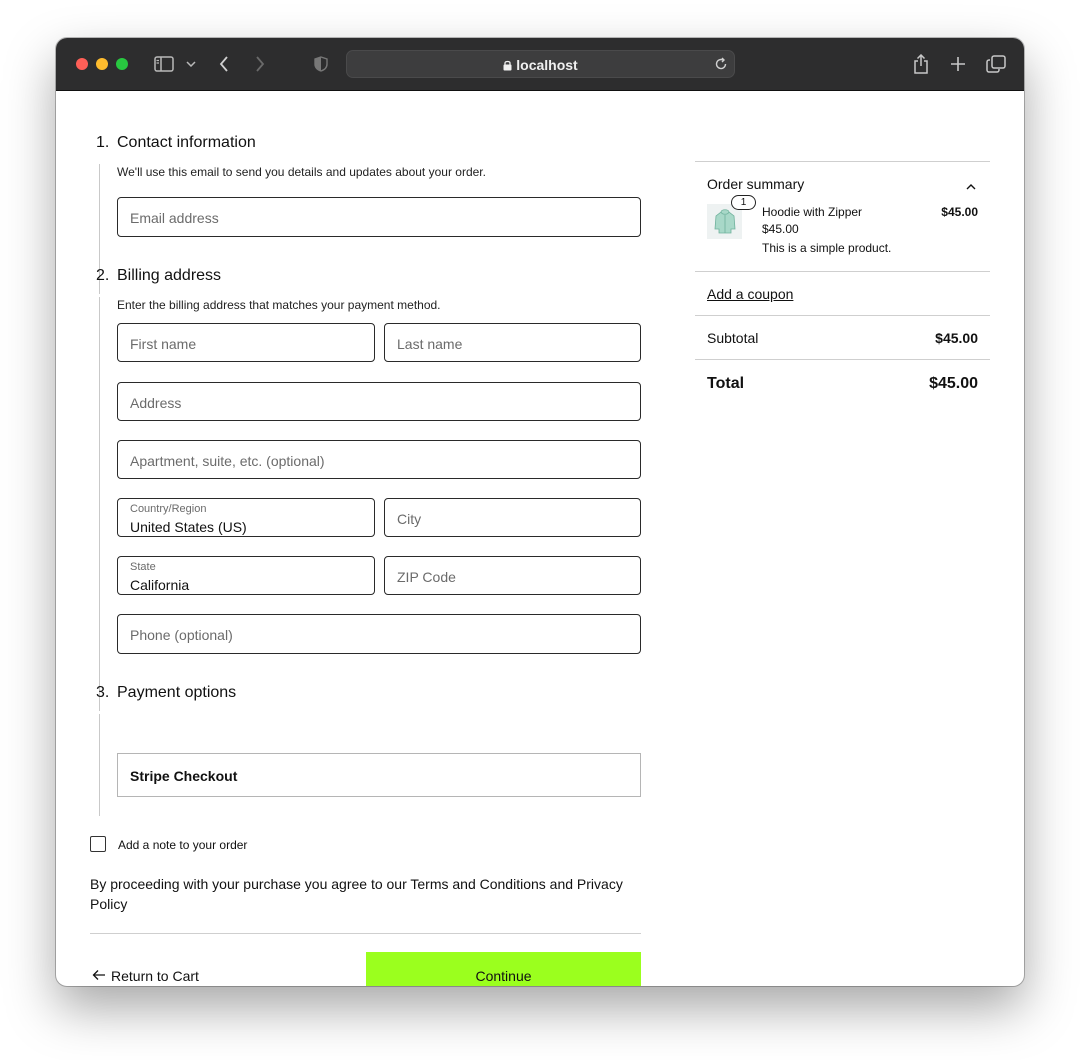 Image resolution: width=1080 pixels, height=1060 pixels. I want to click on payment-method-label: Stripe Checkout, so click(184, 776).